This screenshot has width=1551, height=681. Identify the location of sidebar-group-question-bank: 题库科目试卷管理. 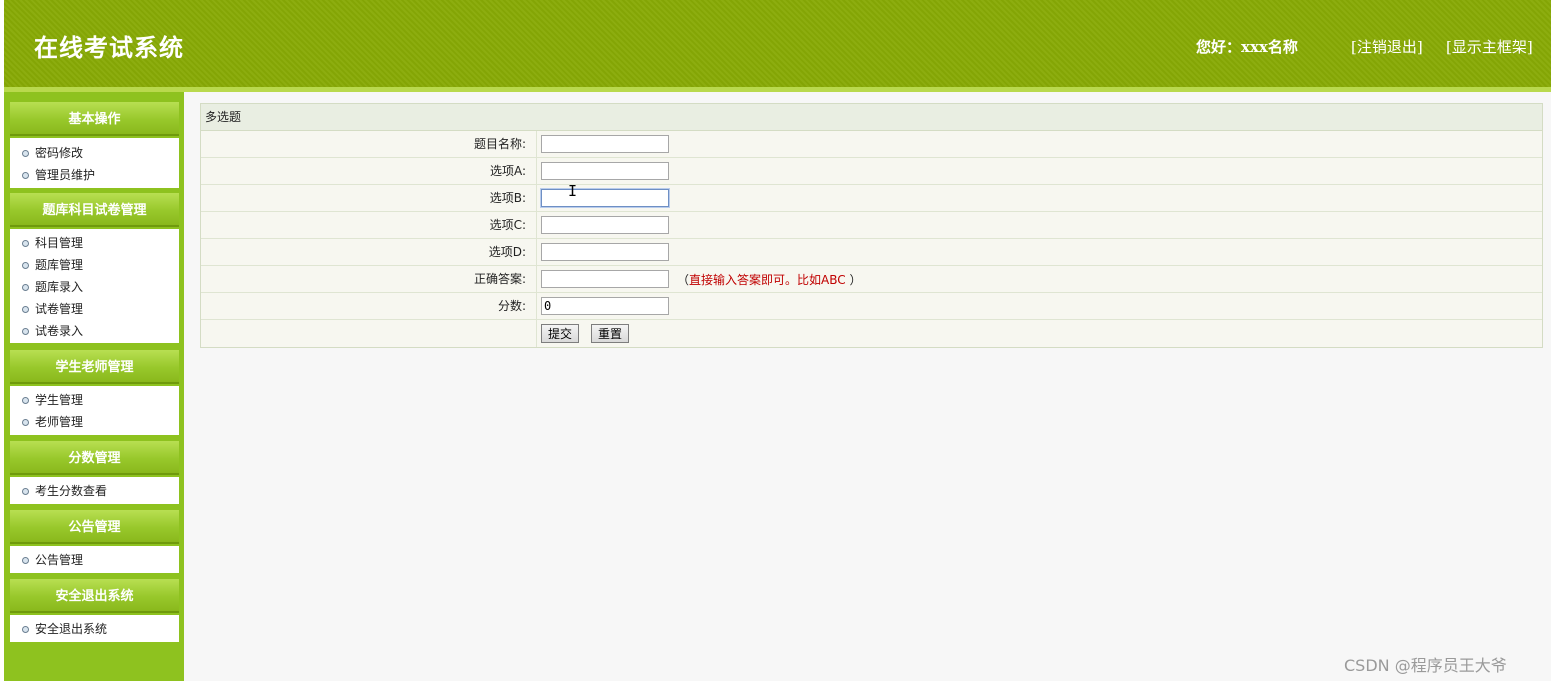
(94, 210).